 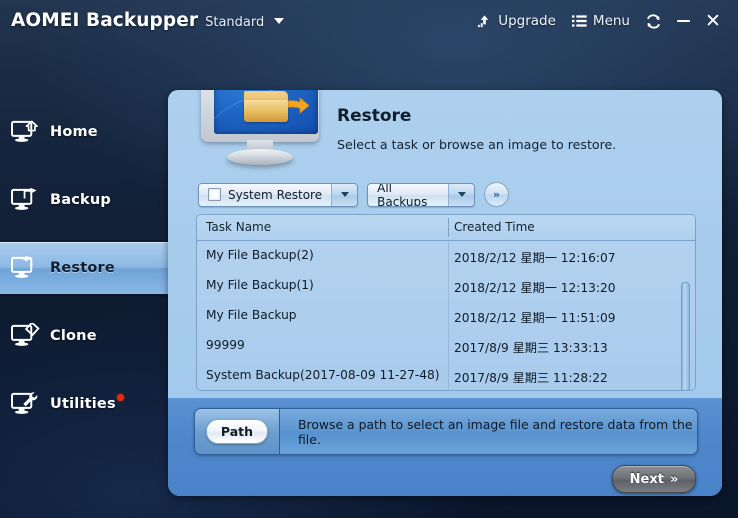 I want to click on table-scrollbar, so click(x=687, y=316).